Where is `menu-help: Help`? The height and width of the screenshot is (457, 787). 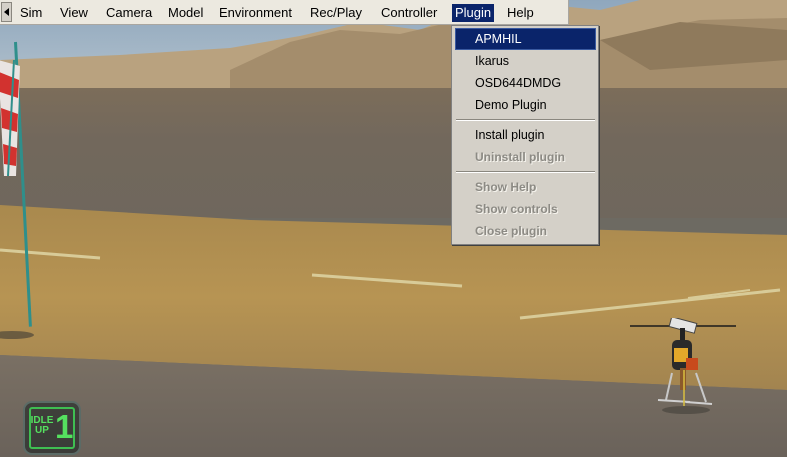
menu-help: Help is located at coordinates (520, 13).